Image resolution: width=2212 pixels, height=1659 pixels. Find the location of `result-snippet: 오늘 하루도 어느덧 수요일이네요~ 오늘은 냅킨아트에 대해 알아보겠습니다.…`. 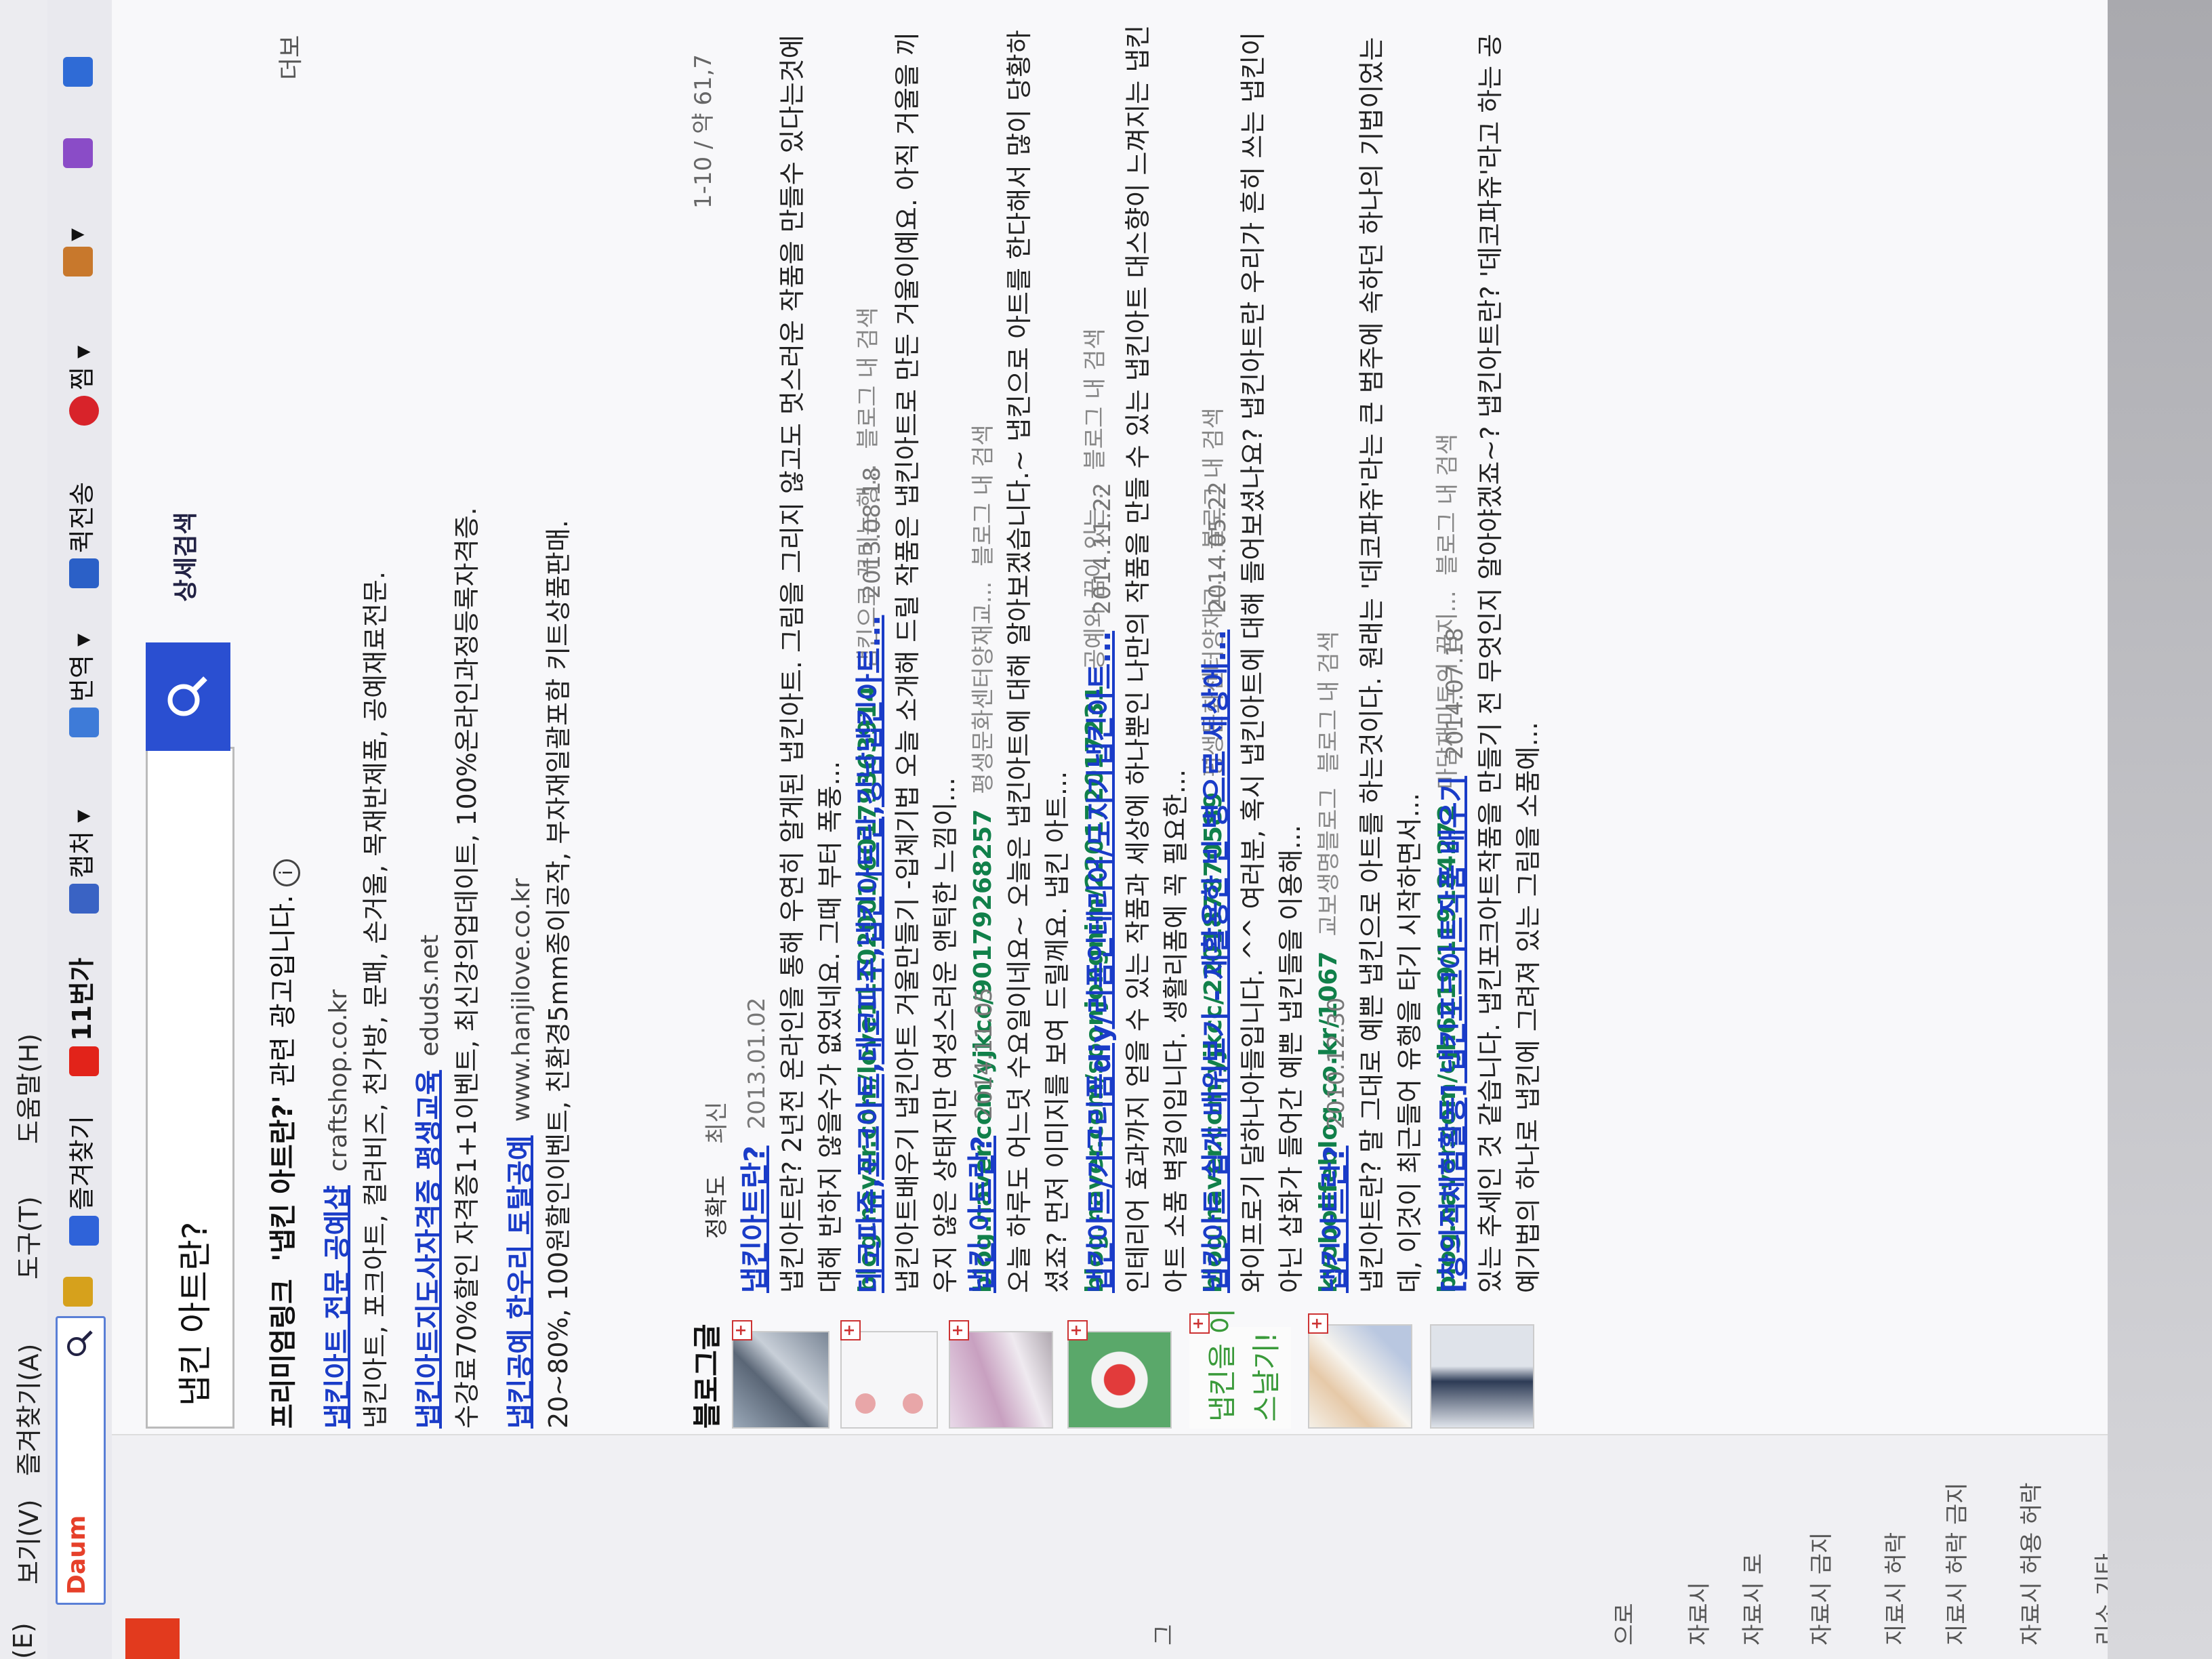

result-snippet: 오늘 하루도 어느덧 수요일이네요~ 오늘은 냅킨아트에 대해 알아보겠습니다.… is located at coordinates (1038, 662).